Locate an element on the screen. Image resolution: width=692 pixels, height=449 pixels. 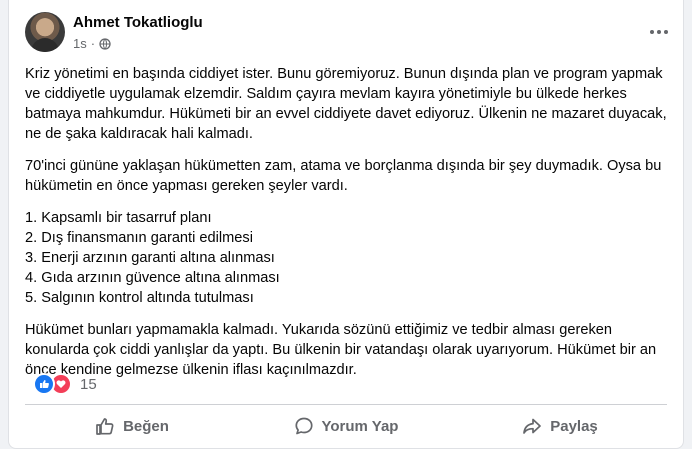
more-options-icon is located at coordinates (659, 32).